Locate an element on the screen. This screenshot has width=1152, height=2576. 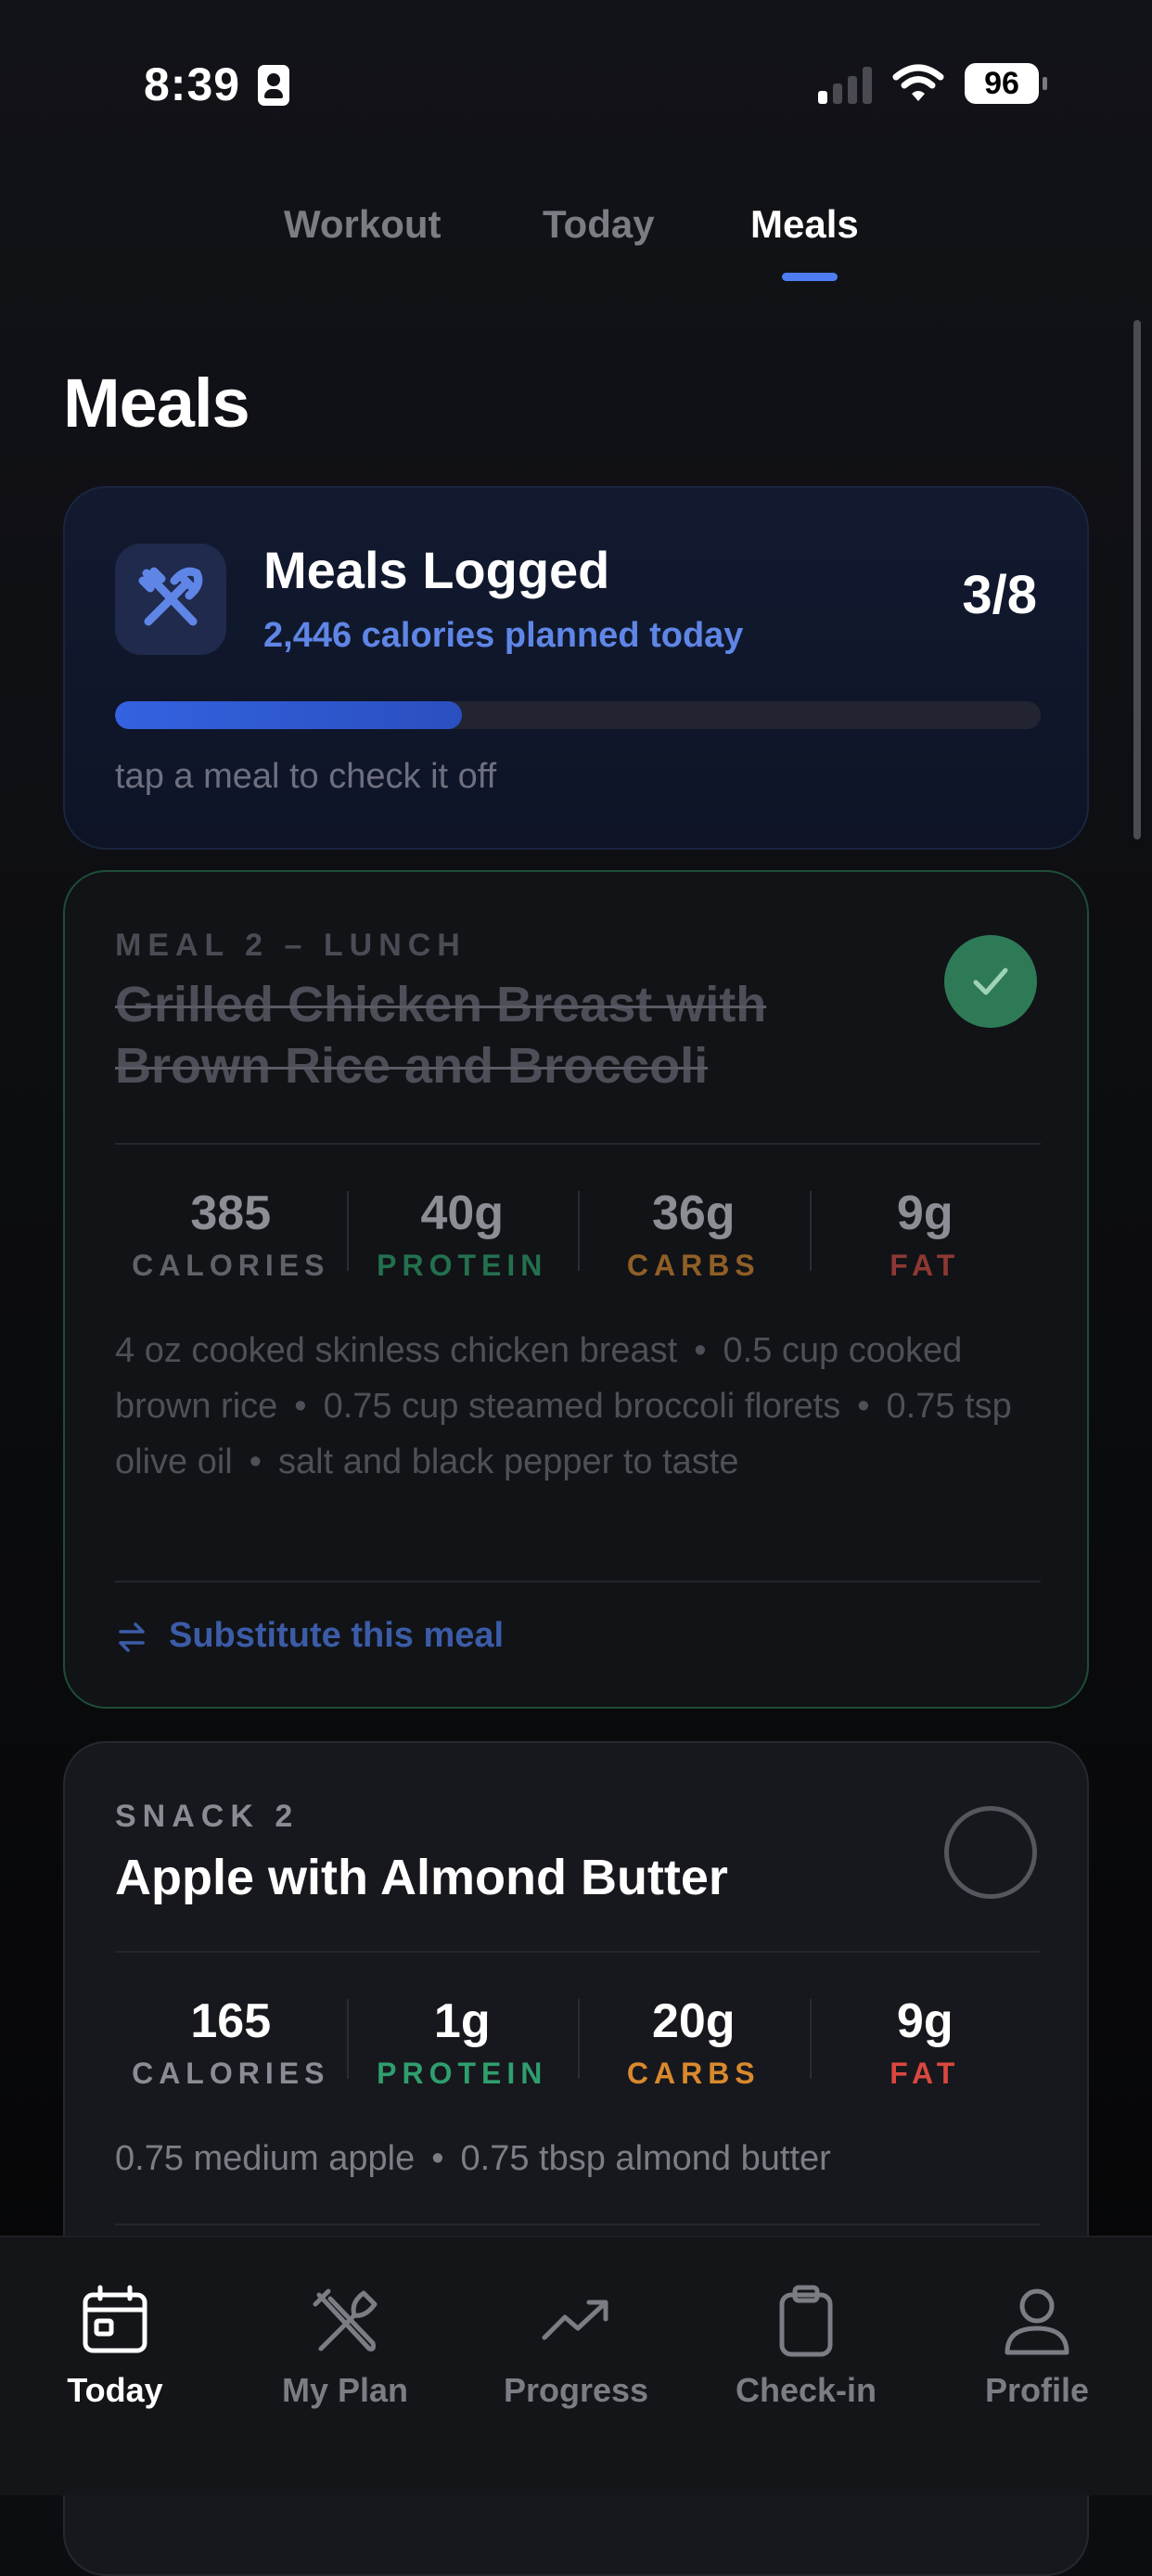
wifi-icon is located at coordinates (918, 82).